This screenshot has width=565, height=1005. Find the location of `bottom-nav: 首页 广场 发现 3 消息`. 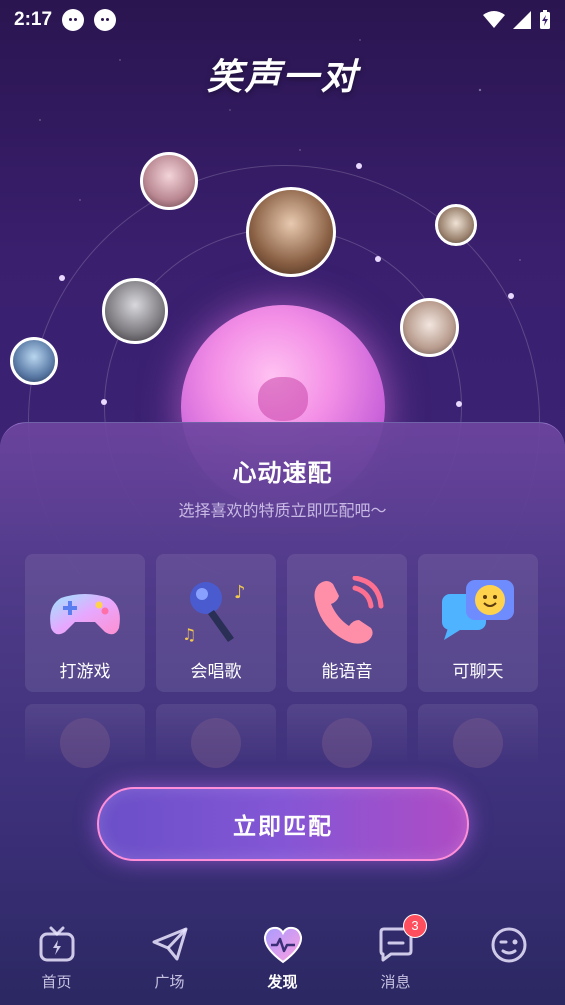

bottom-nav: 首页 广场 发现 3 消息 is located at coordinates (282, 959).